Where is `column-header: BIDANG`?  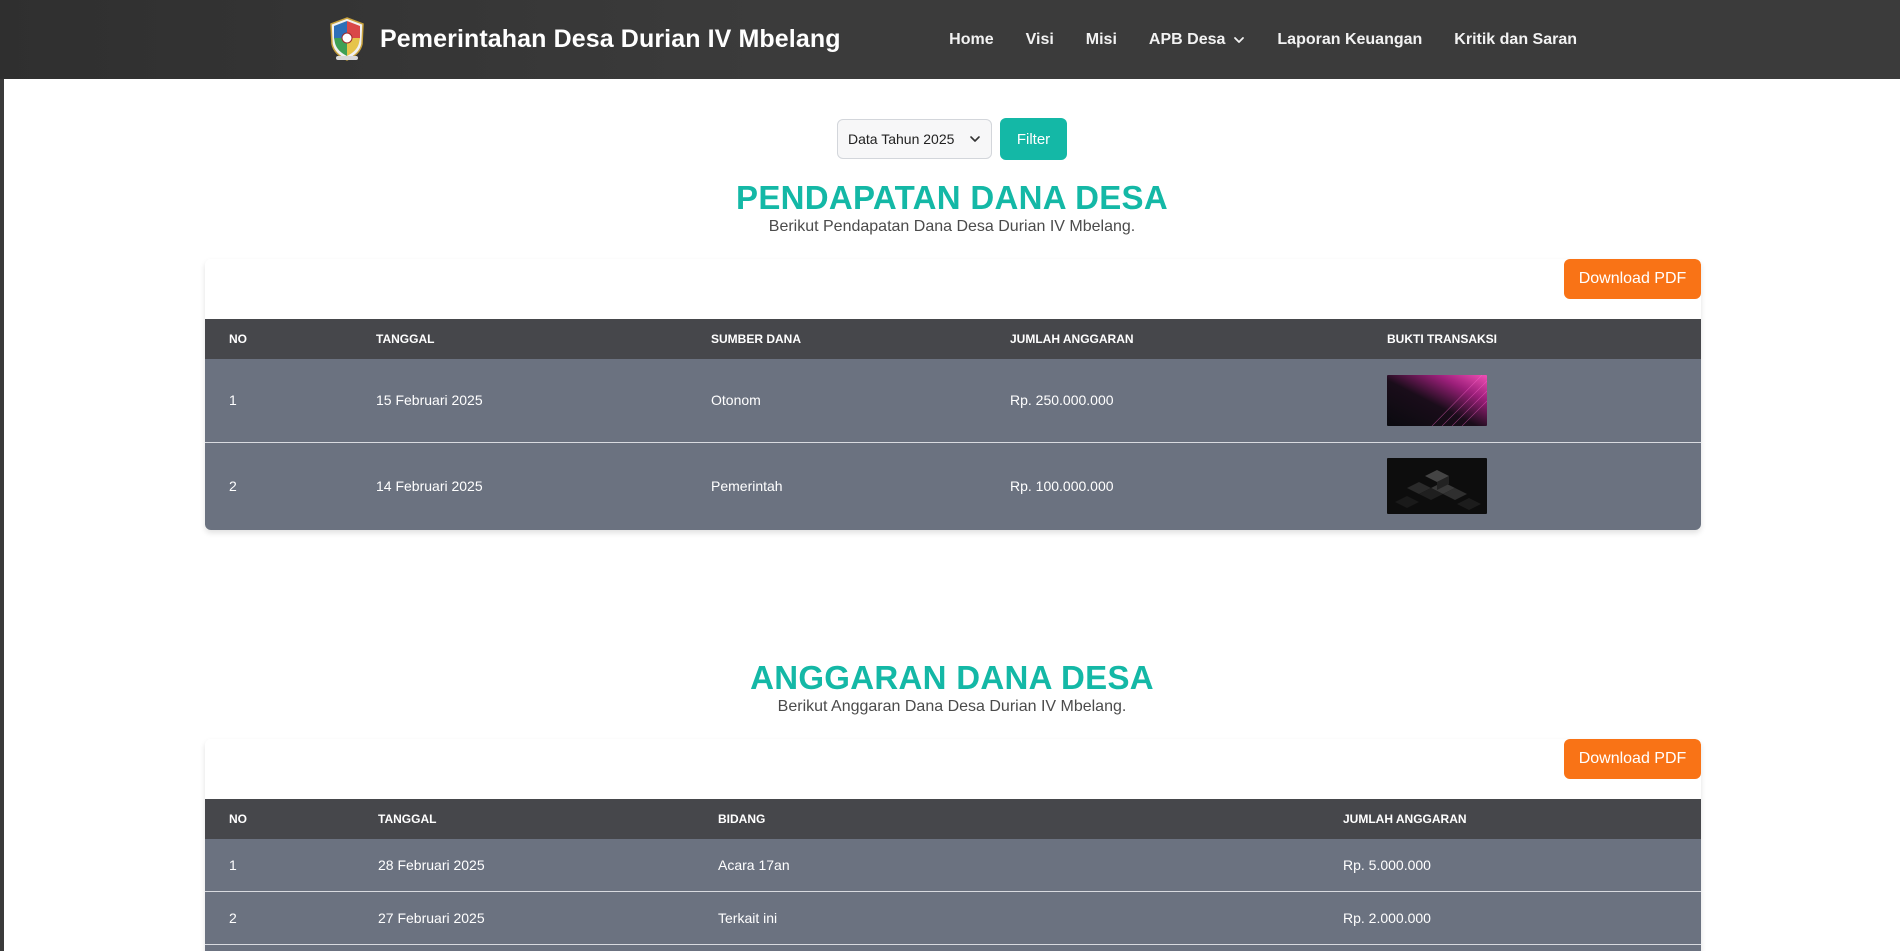 column-header: BIDANG is located at coordinates (742, 819).